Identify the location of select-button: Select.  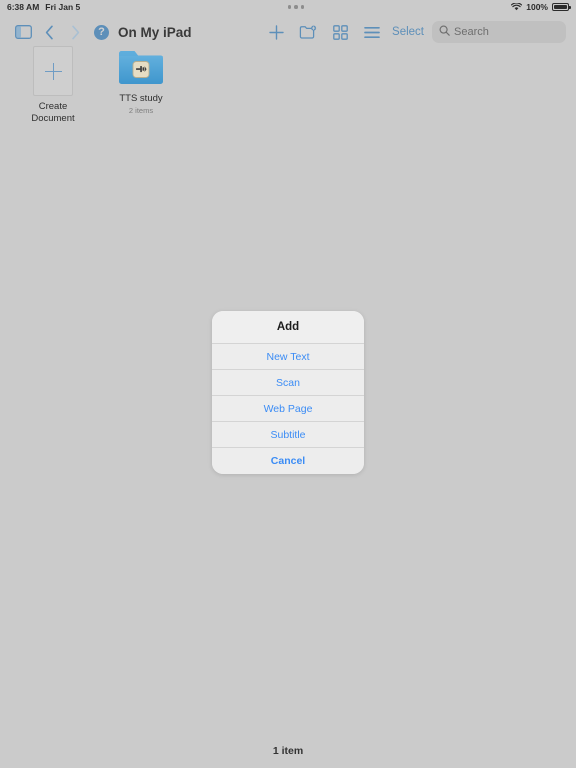
(410, 32).